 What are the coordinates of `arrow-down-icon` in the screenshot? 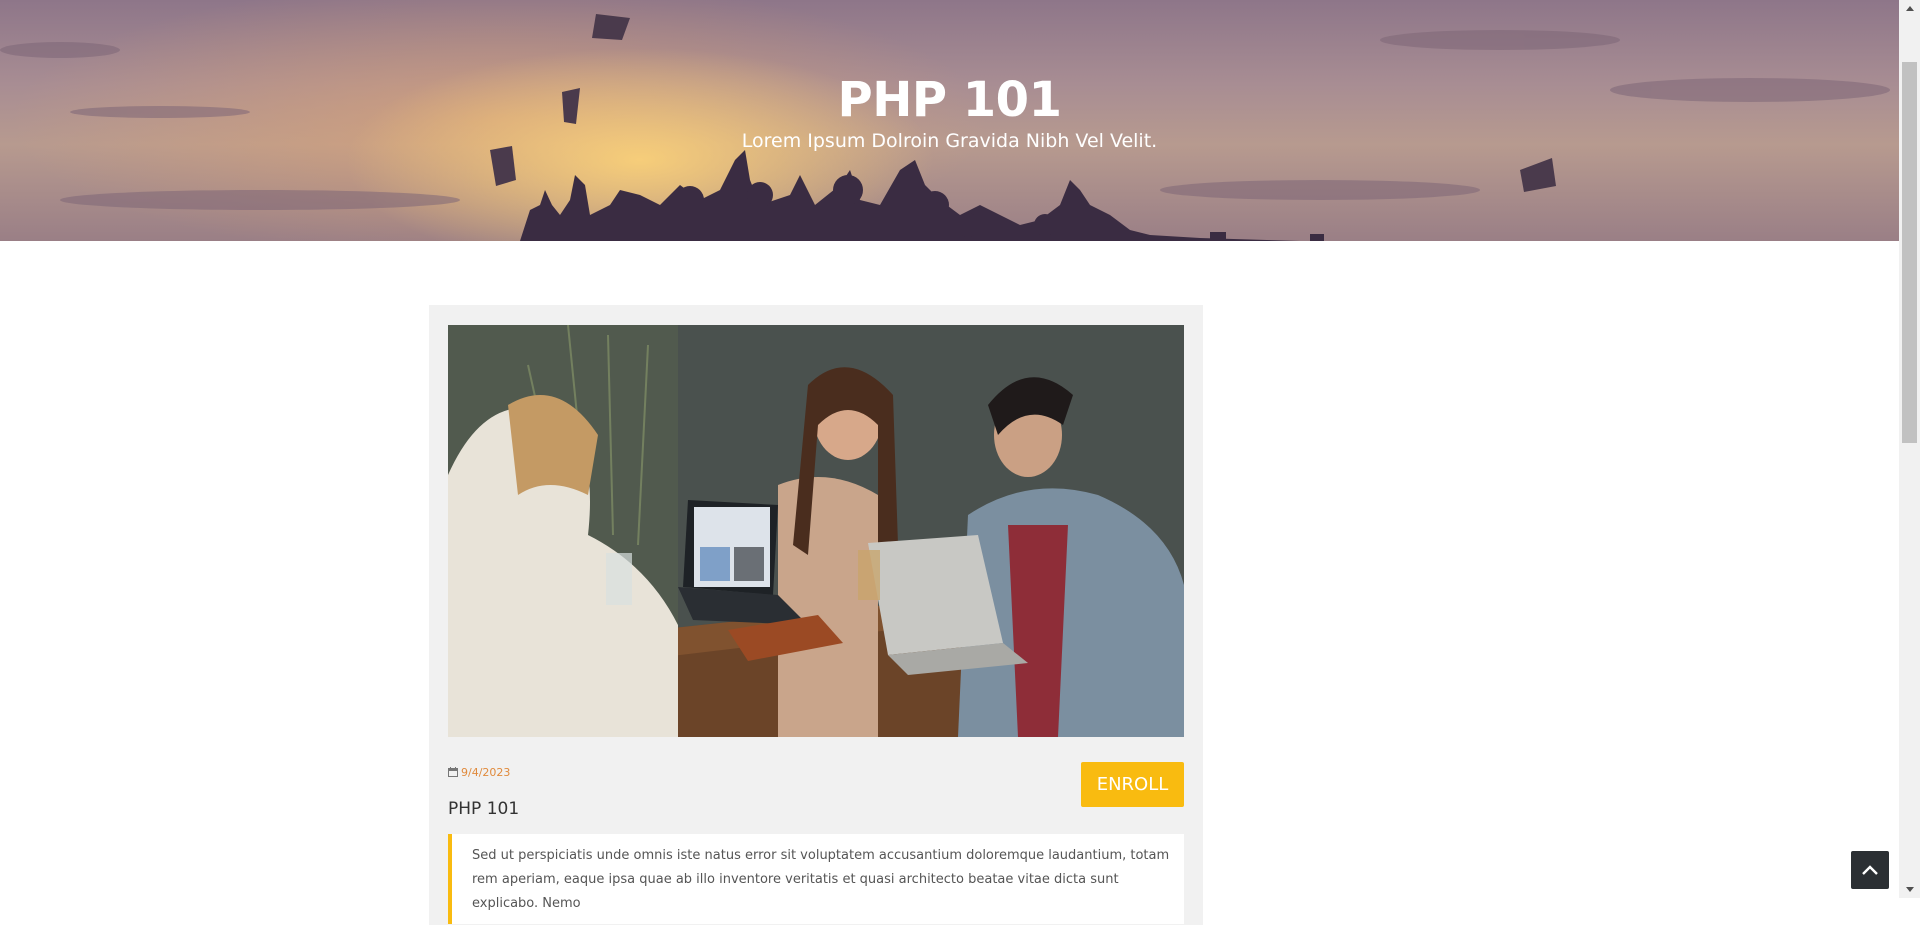 It's located at (1909, 889).